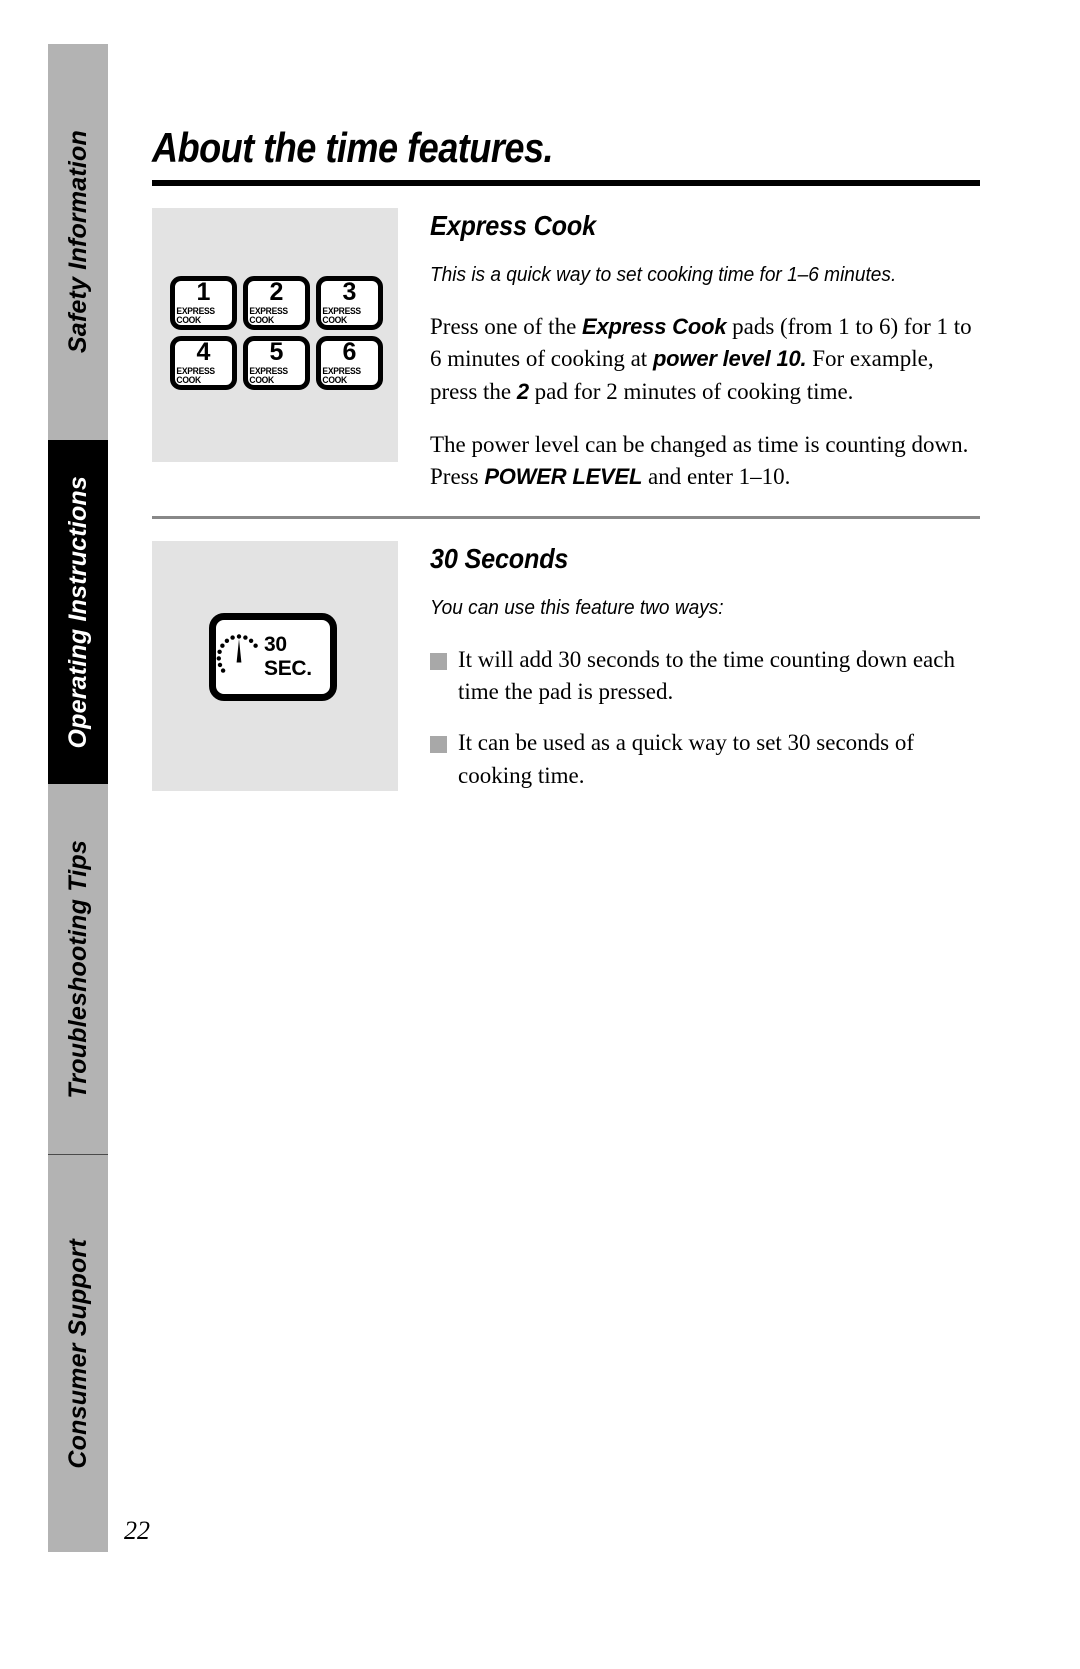  I want to click on express-cook-key-3: 3 EXPRESS COOK, so click(349, 303).